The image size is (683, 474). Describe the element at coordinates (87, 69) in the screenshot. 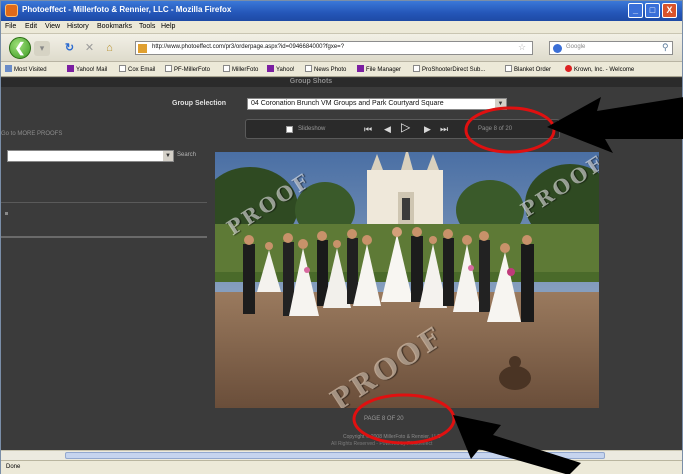

I see `bookmark-yahoo-mail: Yahoo! Mail` at that location.